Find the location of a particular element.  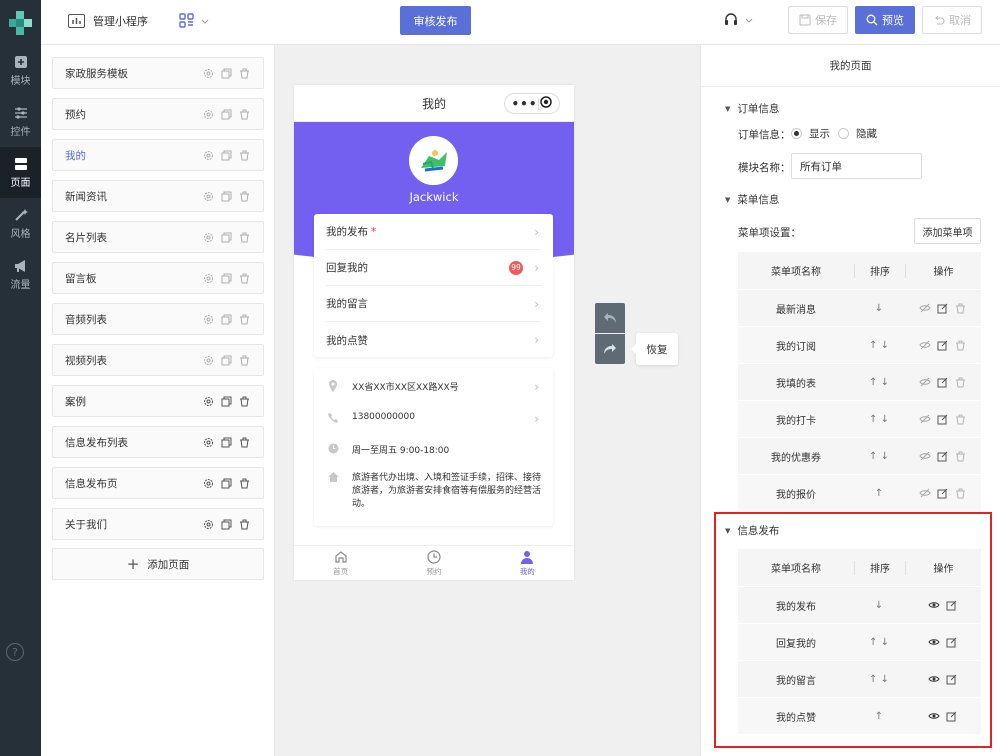

page-item: 家政服务模板 is located at coordinates (158, 73).